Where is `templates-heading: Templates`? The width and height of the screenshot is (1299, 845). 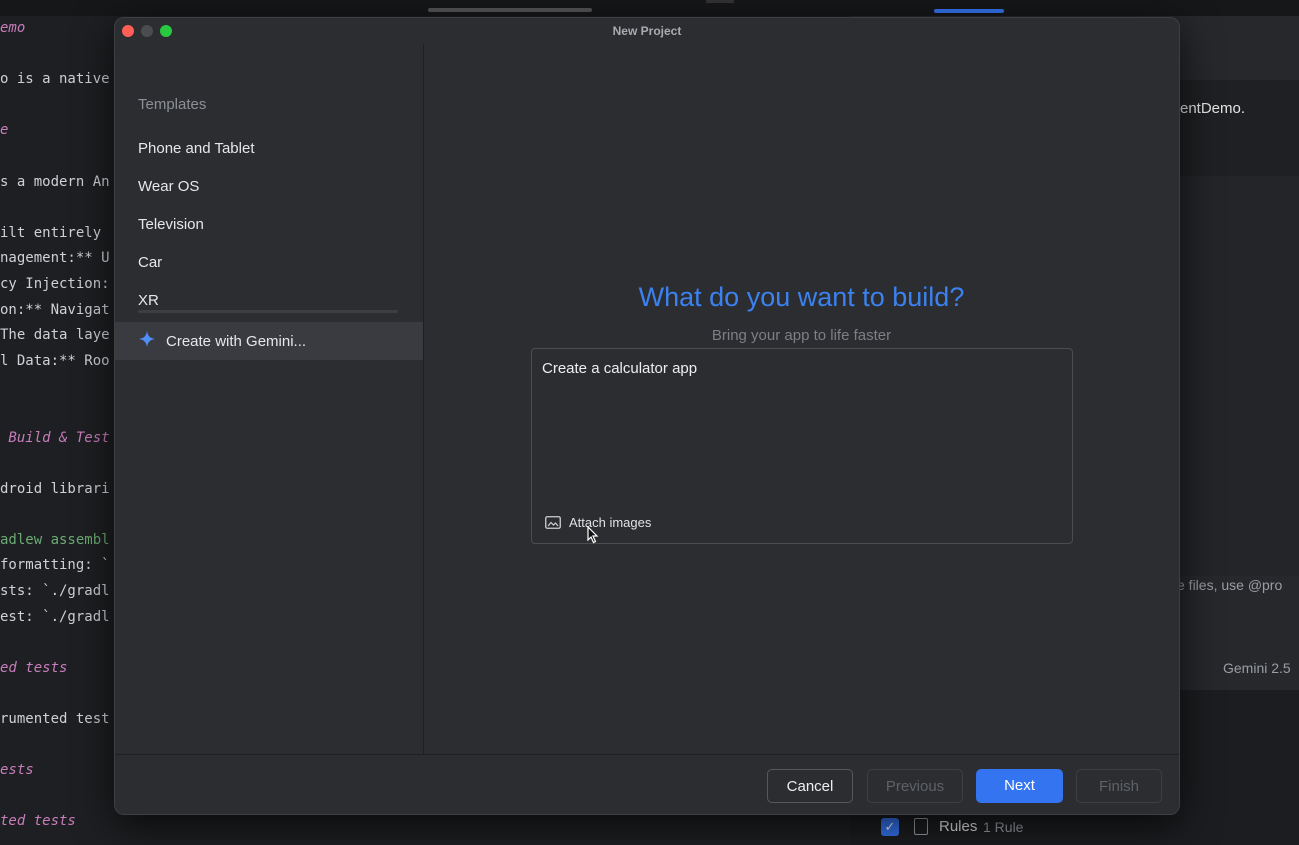
templates-heading: Templates is located at coordinates (172, 104).